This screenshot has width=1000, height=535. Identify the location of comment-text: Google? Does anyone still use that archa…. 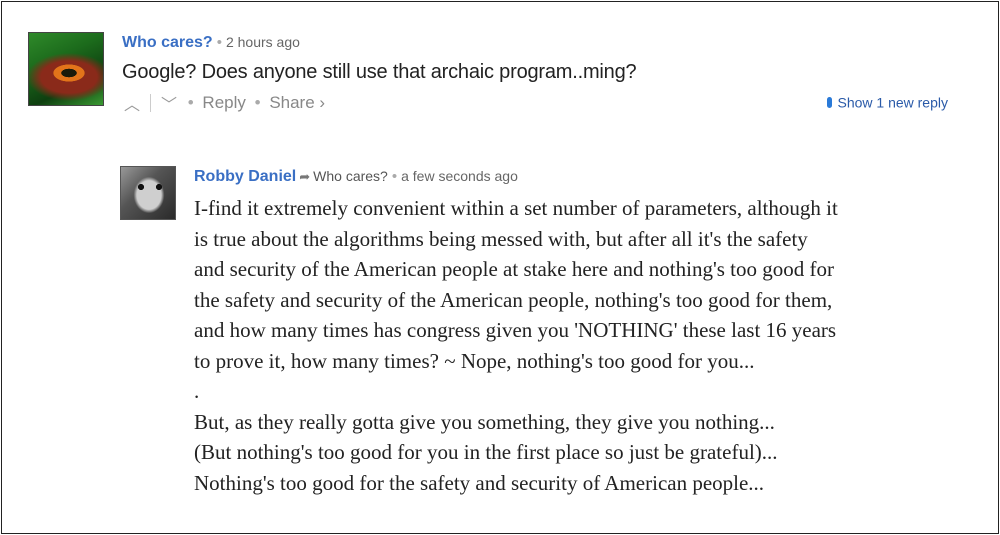
(379, 72).